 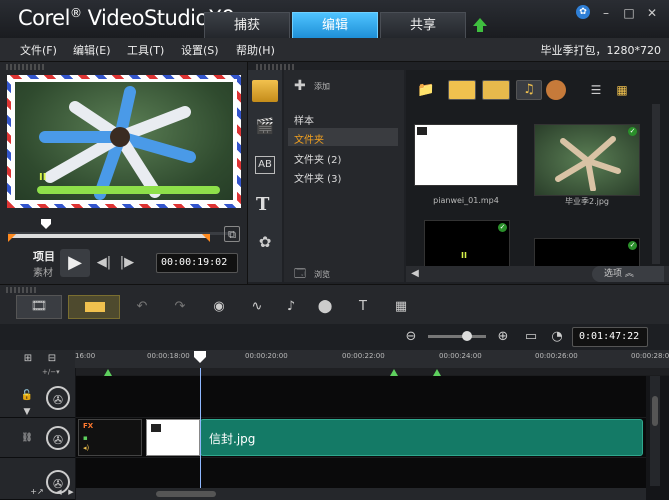 What do you see at coordinates (85, 356) in the screenshot?
I see `ruler-tick: 16:00` at bounding box center [85, 356].